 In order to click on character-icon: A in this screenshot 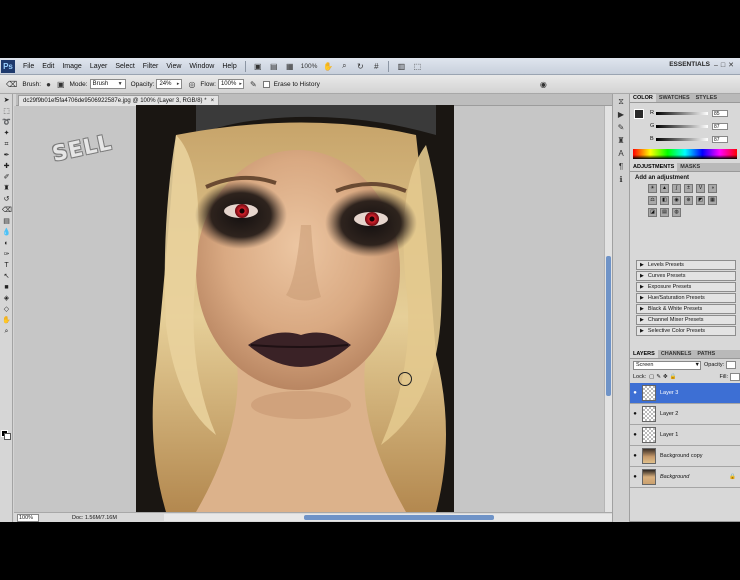, I will do `click(621, 154)`.